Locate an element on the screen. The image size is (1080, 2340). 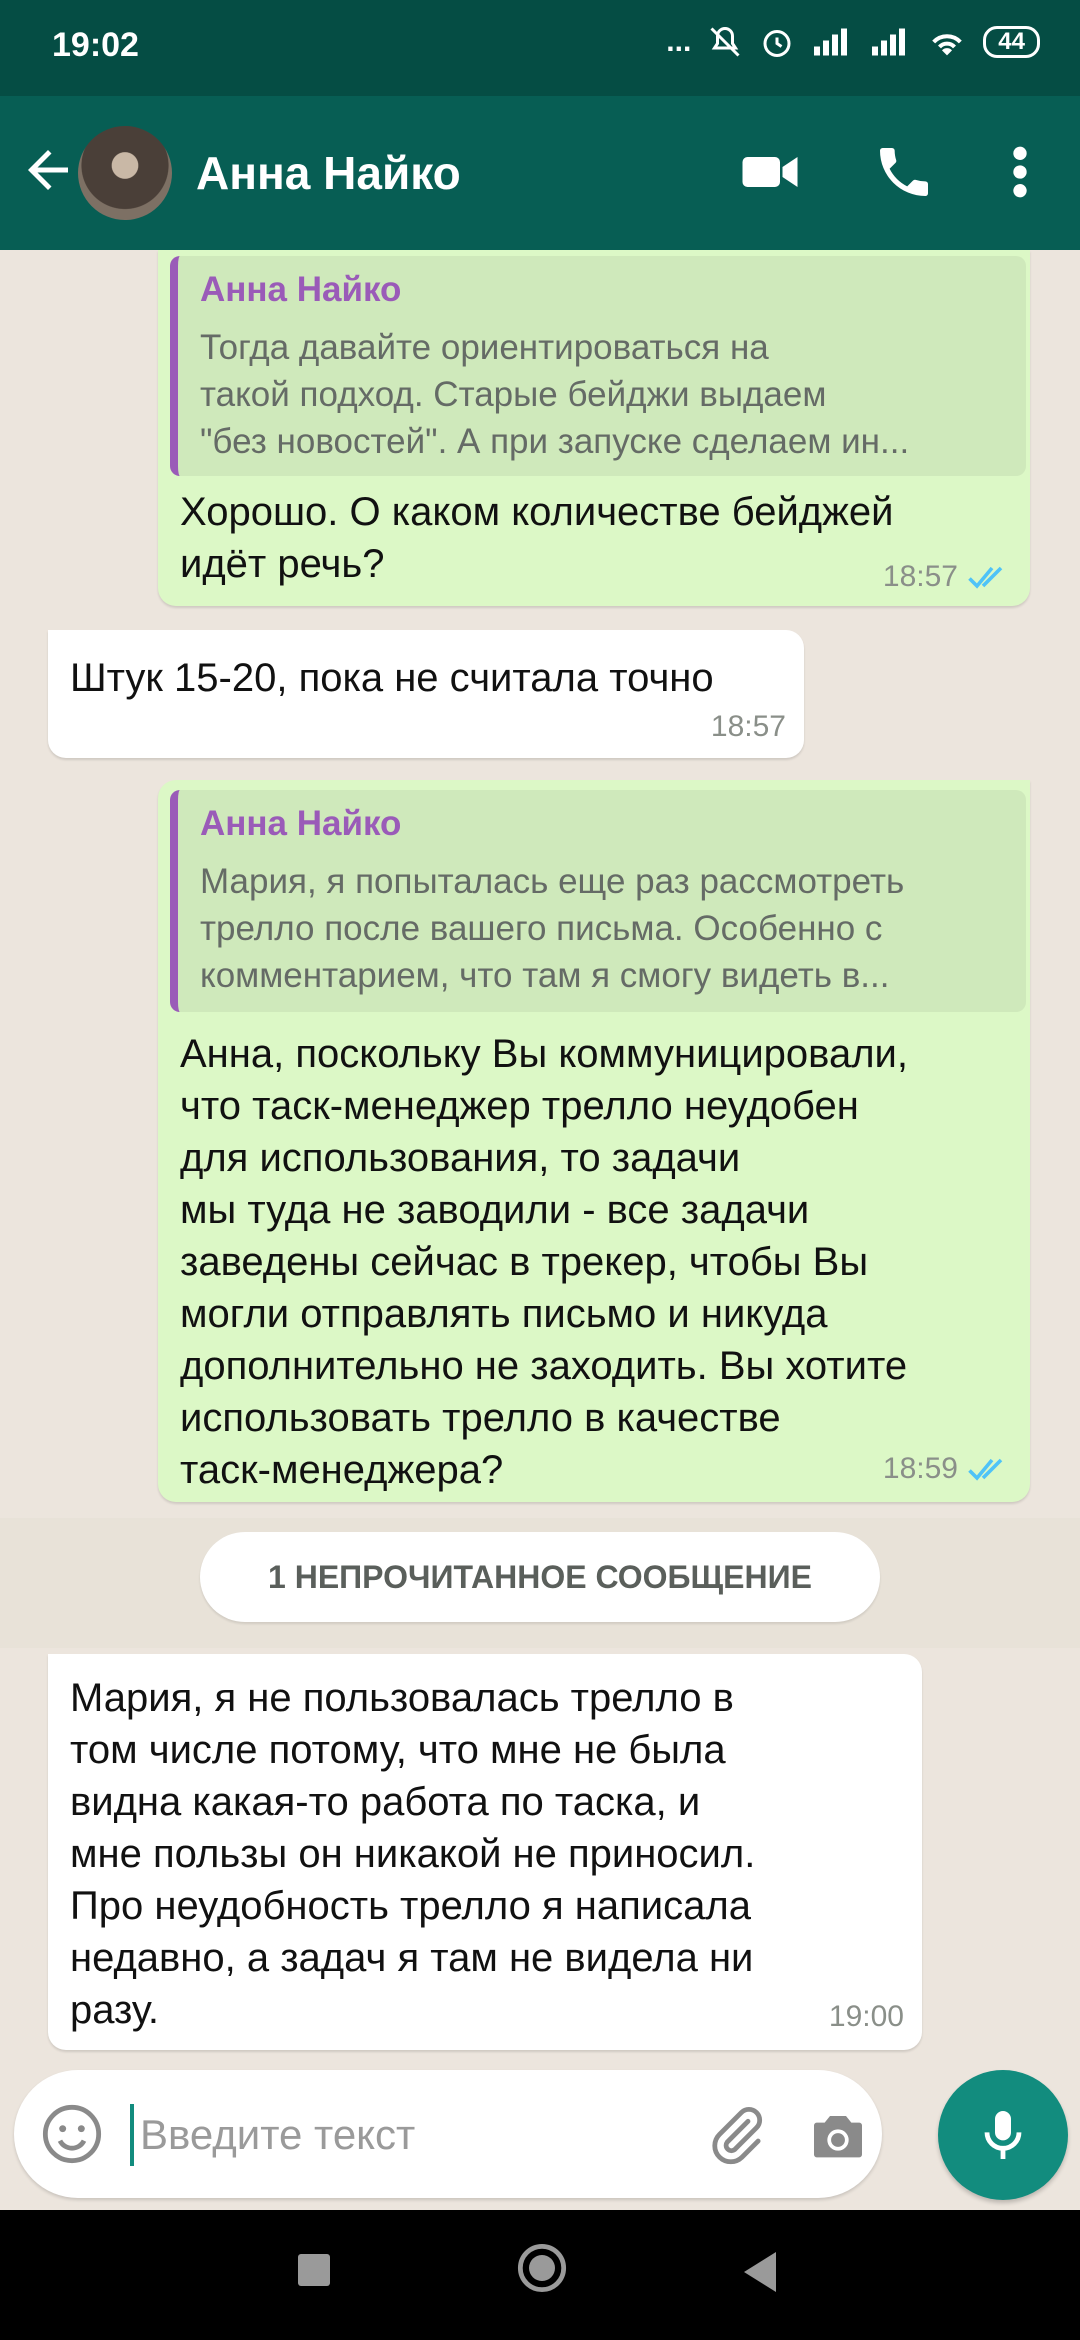
voice-record-button is located at coordinates (1003, 2135).